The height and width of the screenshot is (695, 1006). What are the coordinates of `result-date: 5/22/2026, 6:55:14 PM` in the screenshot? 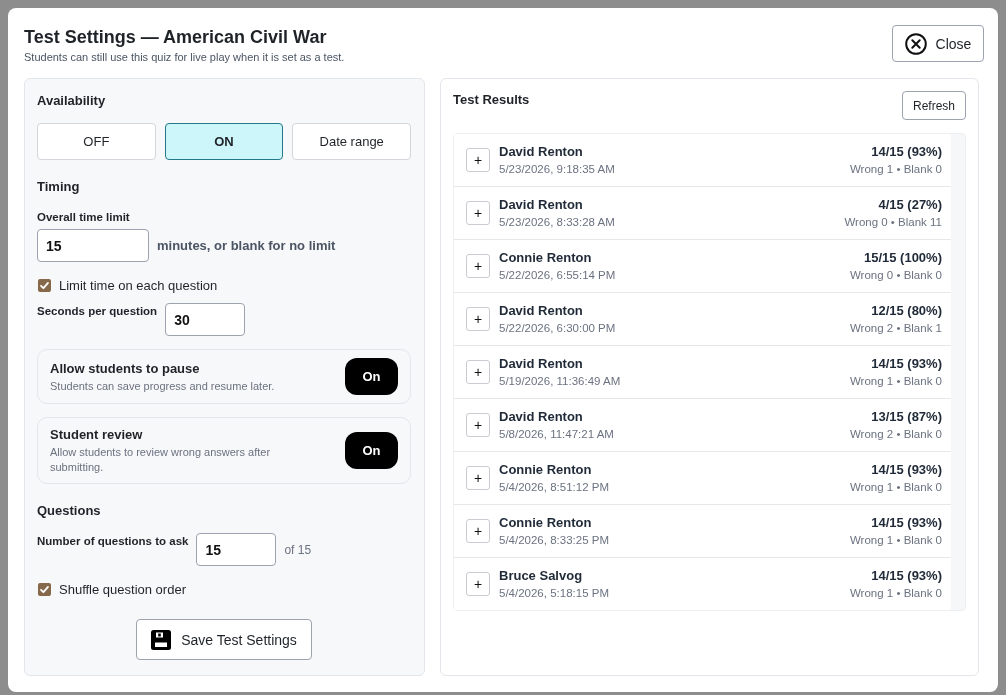 It's located at (558, 275).